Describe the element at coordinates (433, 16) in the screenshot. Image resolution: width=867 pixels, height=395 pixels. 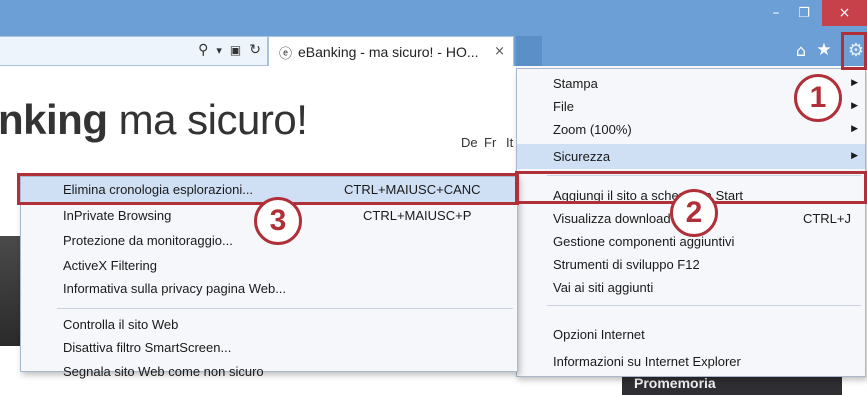
I see `title-bar` at that location.